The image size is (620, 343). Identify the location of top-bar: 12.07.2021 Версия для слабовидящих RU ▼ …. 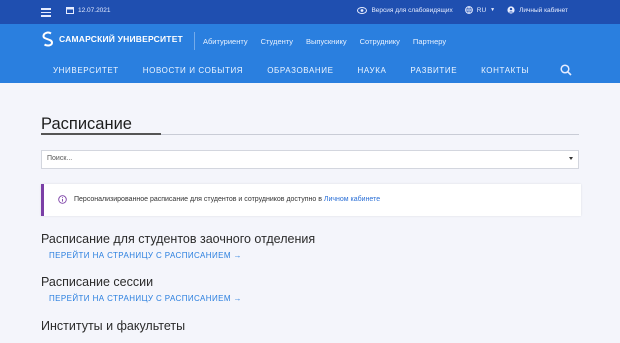
(310, 12).